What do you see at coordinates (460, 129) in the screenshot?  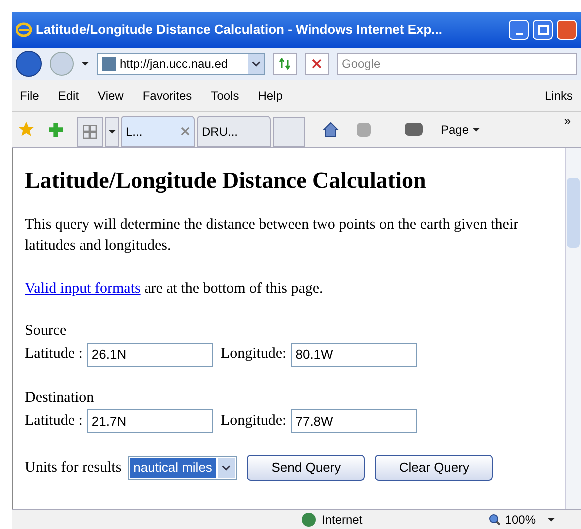 I see `page-button: Page` at bounding box center [460, 129].